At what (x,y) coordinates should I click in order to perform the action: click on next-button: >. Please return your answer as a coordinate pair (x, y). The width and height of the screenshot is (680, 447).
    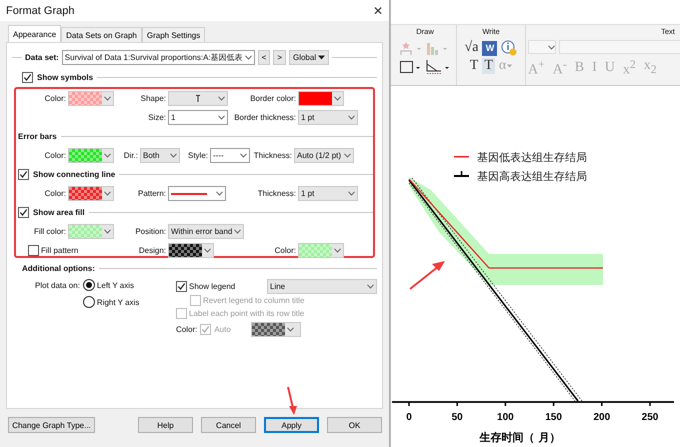
    Looking at the image, I should click on (279, 57).